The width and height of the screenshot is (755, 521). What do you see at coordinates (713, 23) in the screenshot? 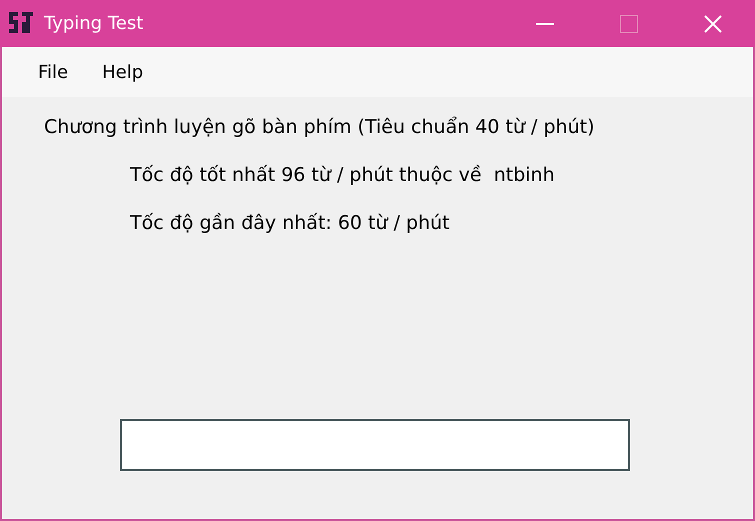
I see `close-icon` at bounding box center [713, 23].